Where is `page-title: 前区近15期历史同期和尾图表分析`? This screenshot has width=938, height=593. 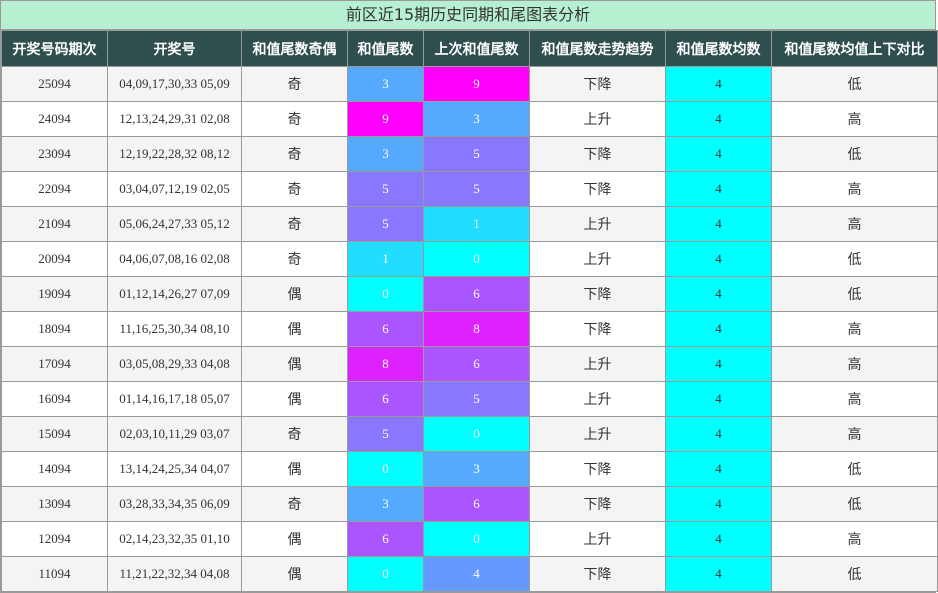 page-title: 前区近15期历史同期和尾图表分析 is located at coordinates (468, 15).